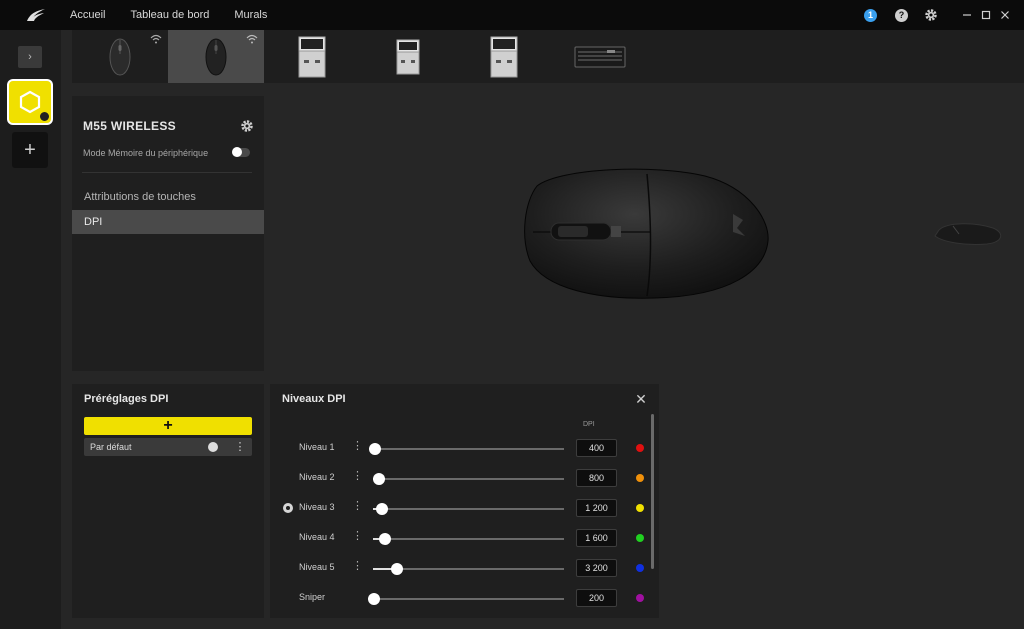  What do you see at coordinates (596, 448) in the screenshot?
I see `dpi-value-input: 400` at bounding box center [596, 448].